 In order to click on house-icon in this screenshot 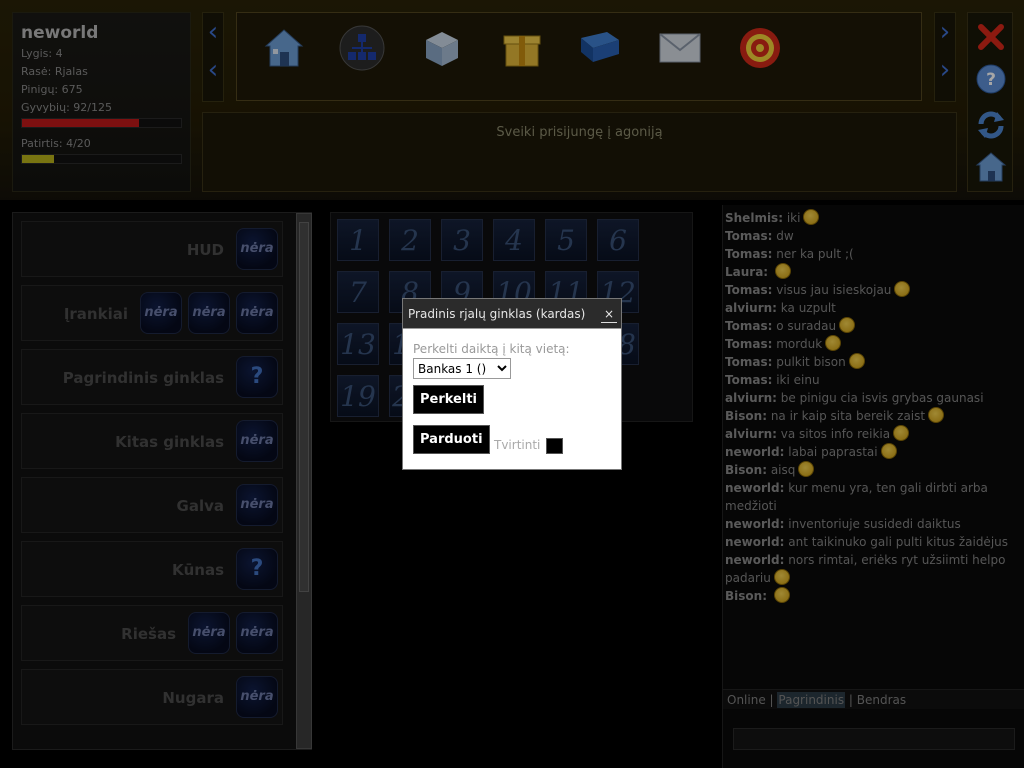, I will do `click(284, 48)`.